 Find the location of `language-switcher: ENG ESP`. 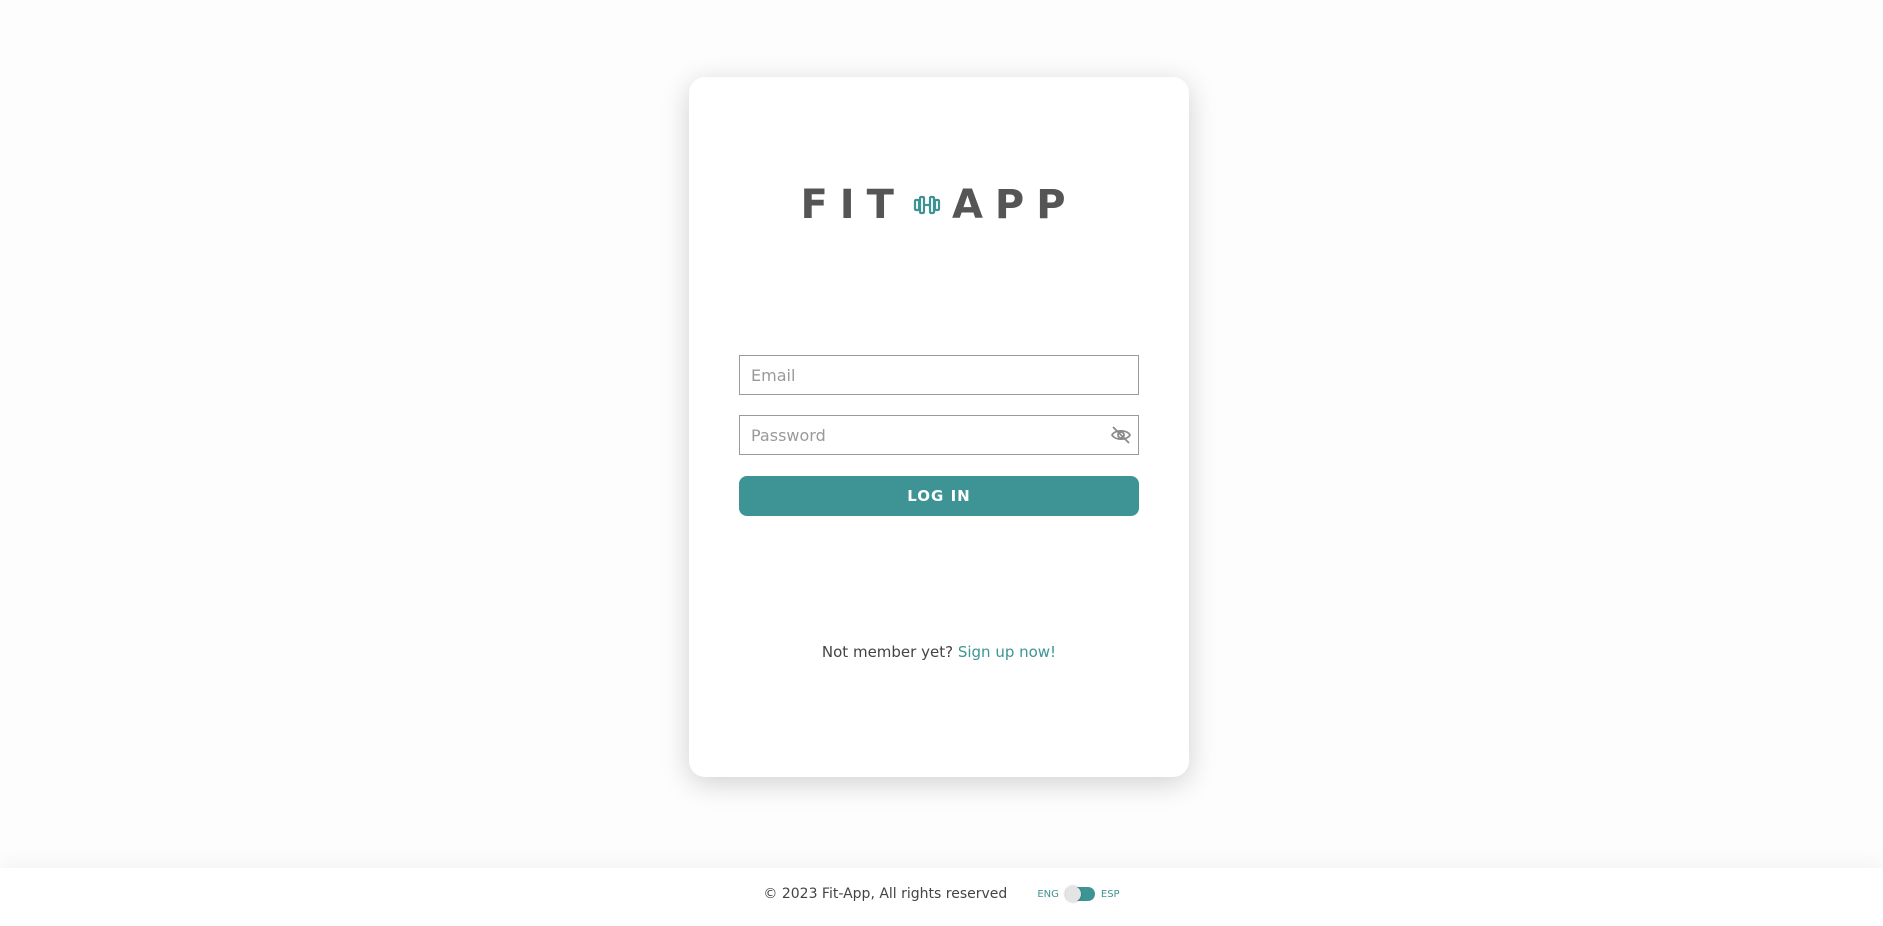

language-switcher: ENG ESP is located at coordinates (1078, 894).